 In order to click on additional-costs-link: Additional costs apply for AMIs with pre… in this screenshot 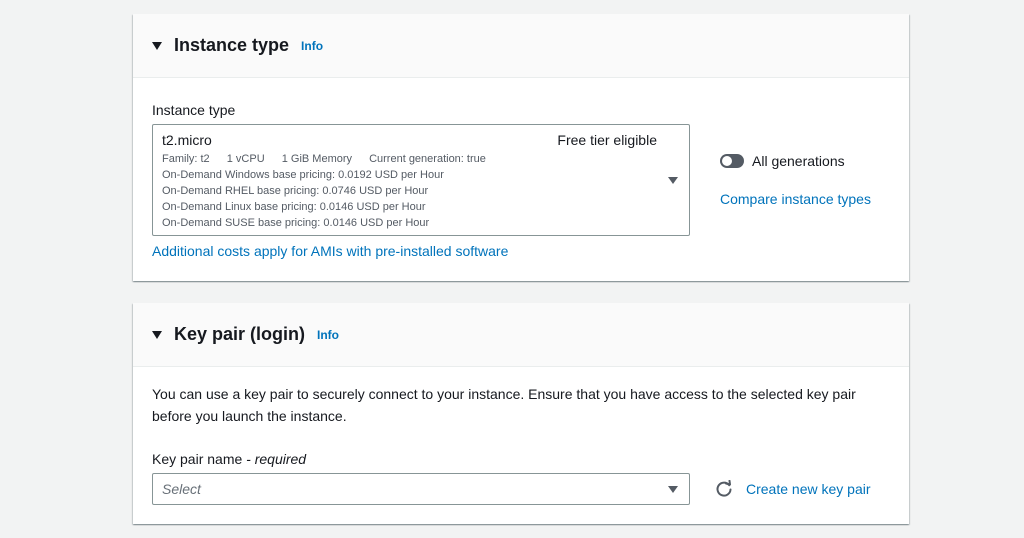, I will do `click(330, 251)`.